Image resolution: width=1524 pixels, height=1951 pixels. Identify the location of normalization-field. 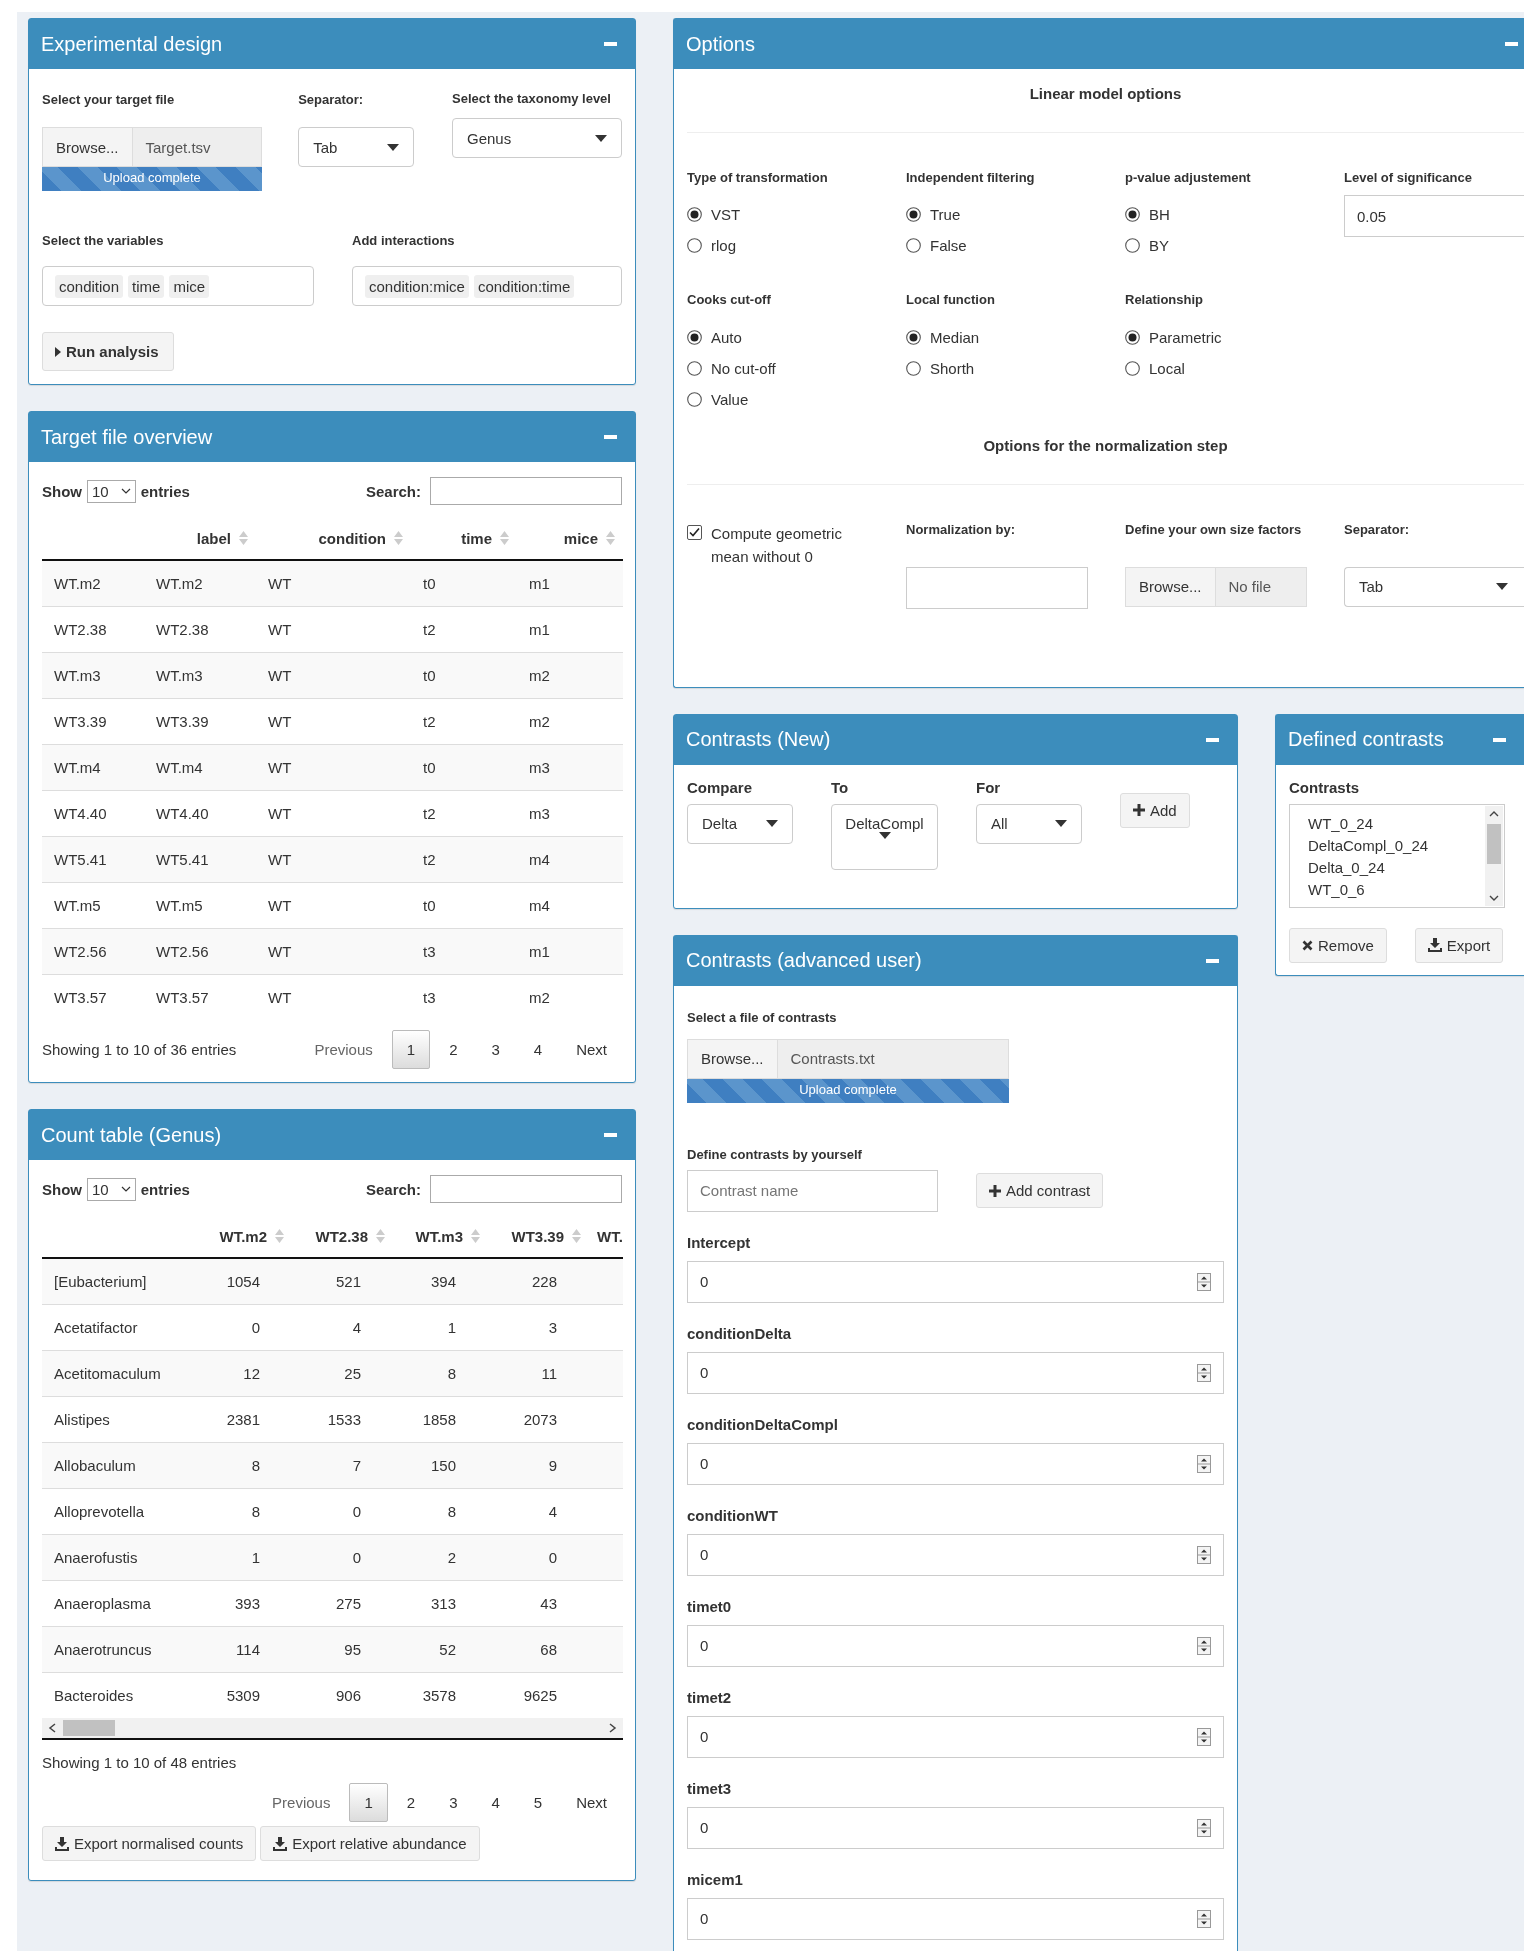
(997, 587).